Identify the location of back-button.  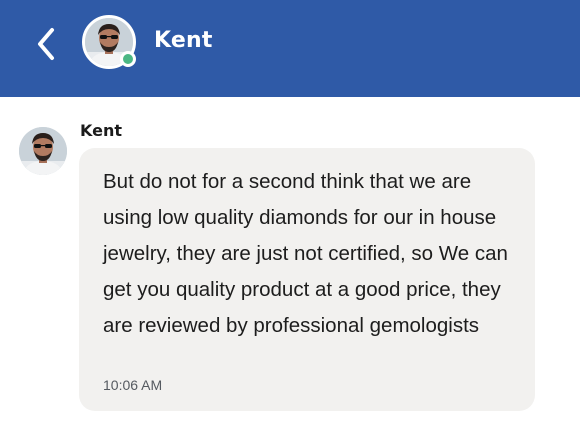
(46, 44).